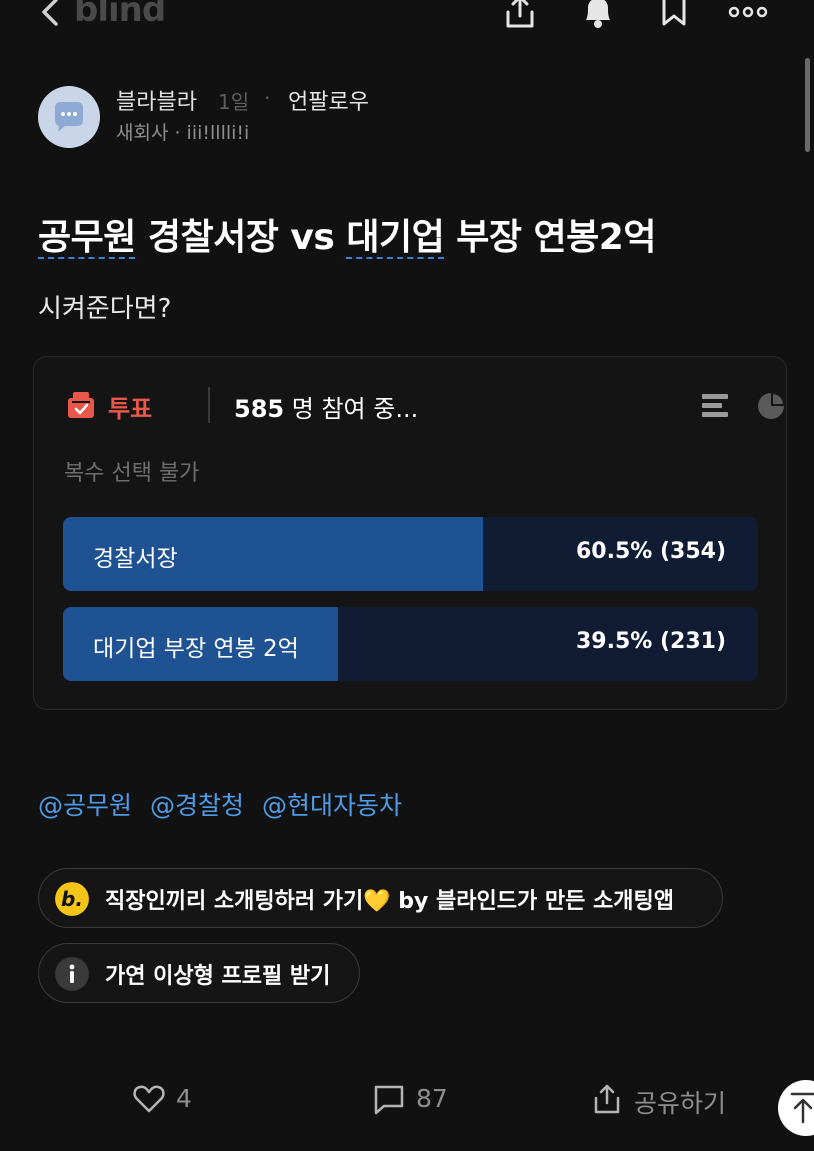  What do you see at coordinates (674, 17) in the screenshot?
I see `bookmark-icon` at bounding box center [674, 17].